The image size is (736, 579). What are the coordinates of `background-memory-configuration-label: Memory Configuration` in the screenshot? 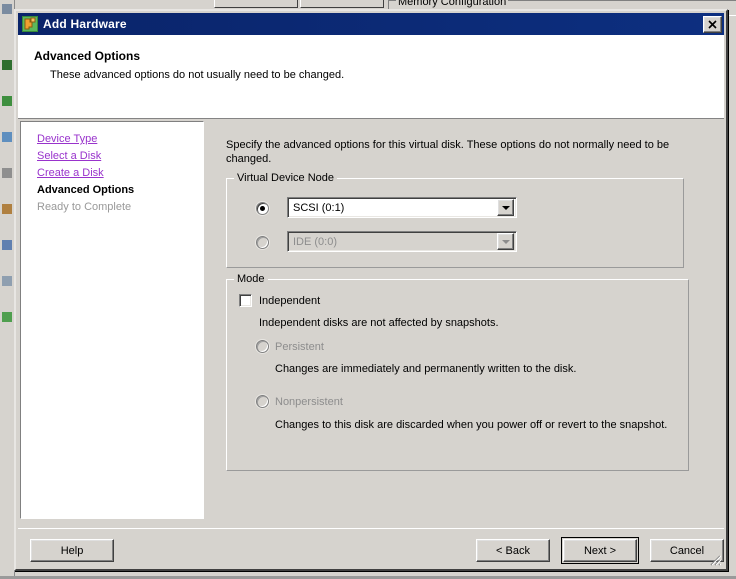 It's located at (452, 4).